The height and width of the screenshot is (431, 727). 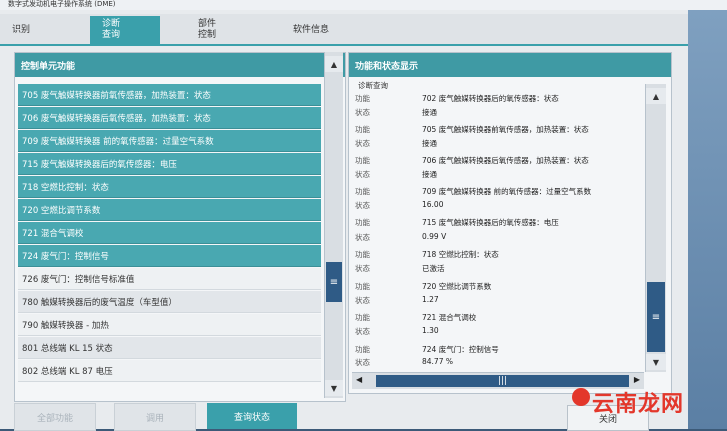 What do you see at coordinates (169, 141) in the screenshot?
I see `list-item: 709 废气触媒转换器 前的氧传感器：过量空气系数` at bounding box center [169, 141].